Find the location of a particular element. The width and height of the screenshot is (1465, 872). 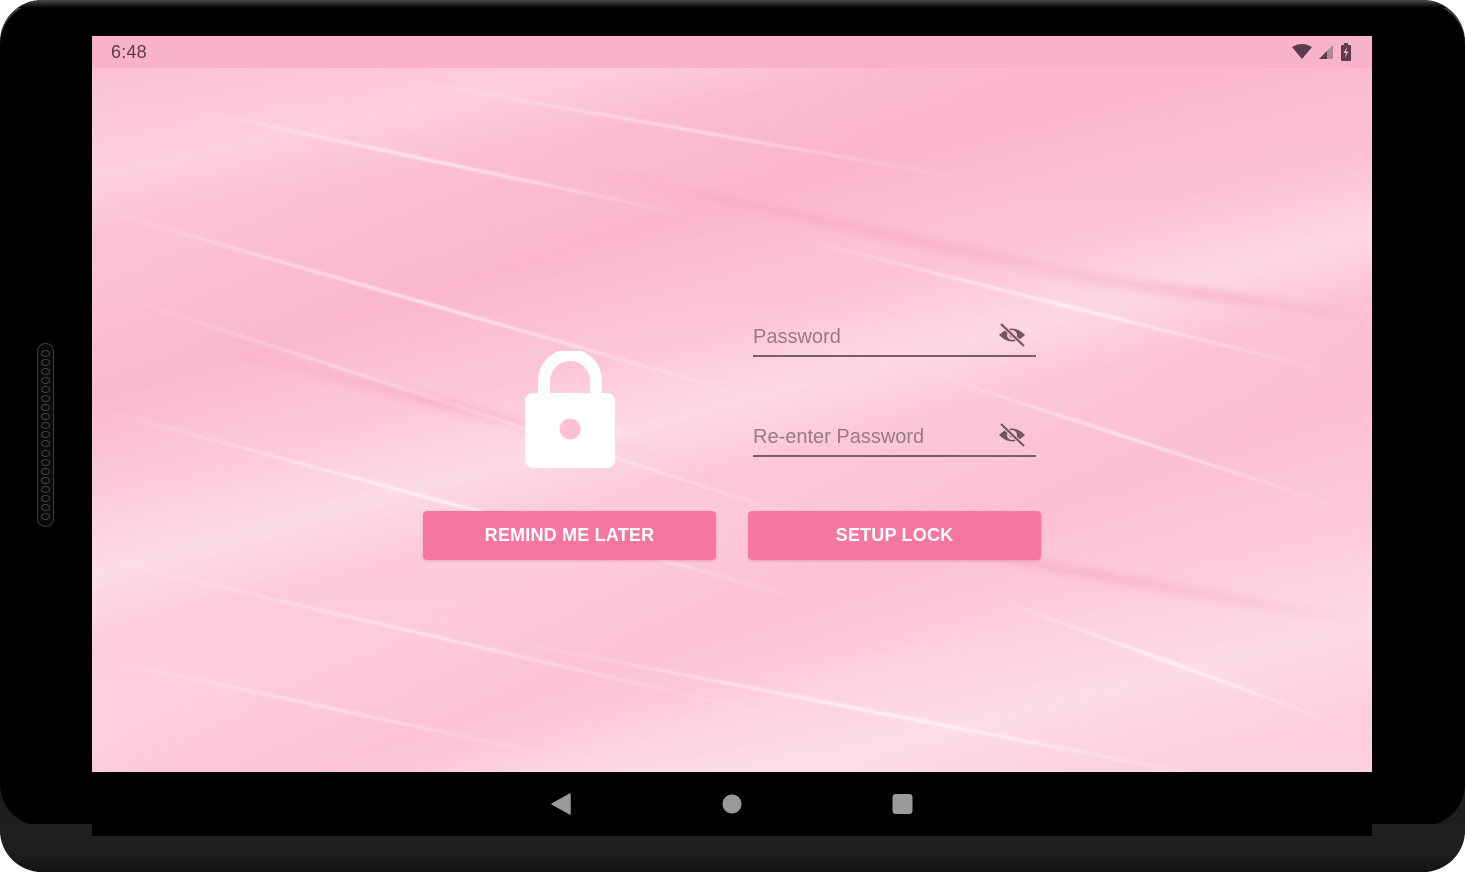

remind-me-later-button: REMIND ME LATER is located at coordinates (569, 535).